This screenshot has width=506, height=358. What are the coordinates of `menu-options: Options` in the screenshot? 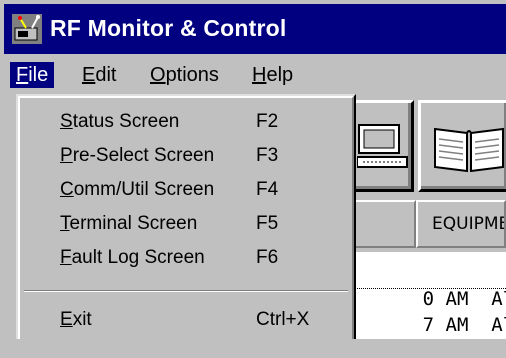 It's located at (184, 75).